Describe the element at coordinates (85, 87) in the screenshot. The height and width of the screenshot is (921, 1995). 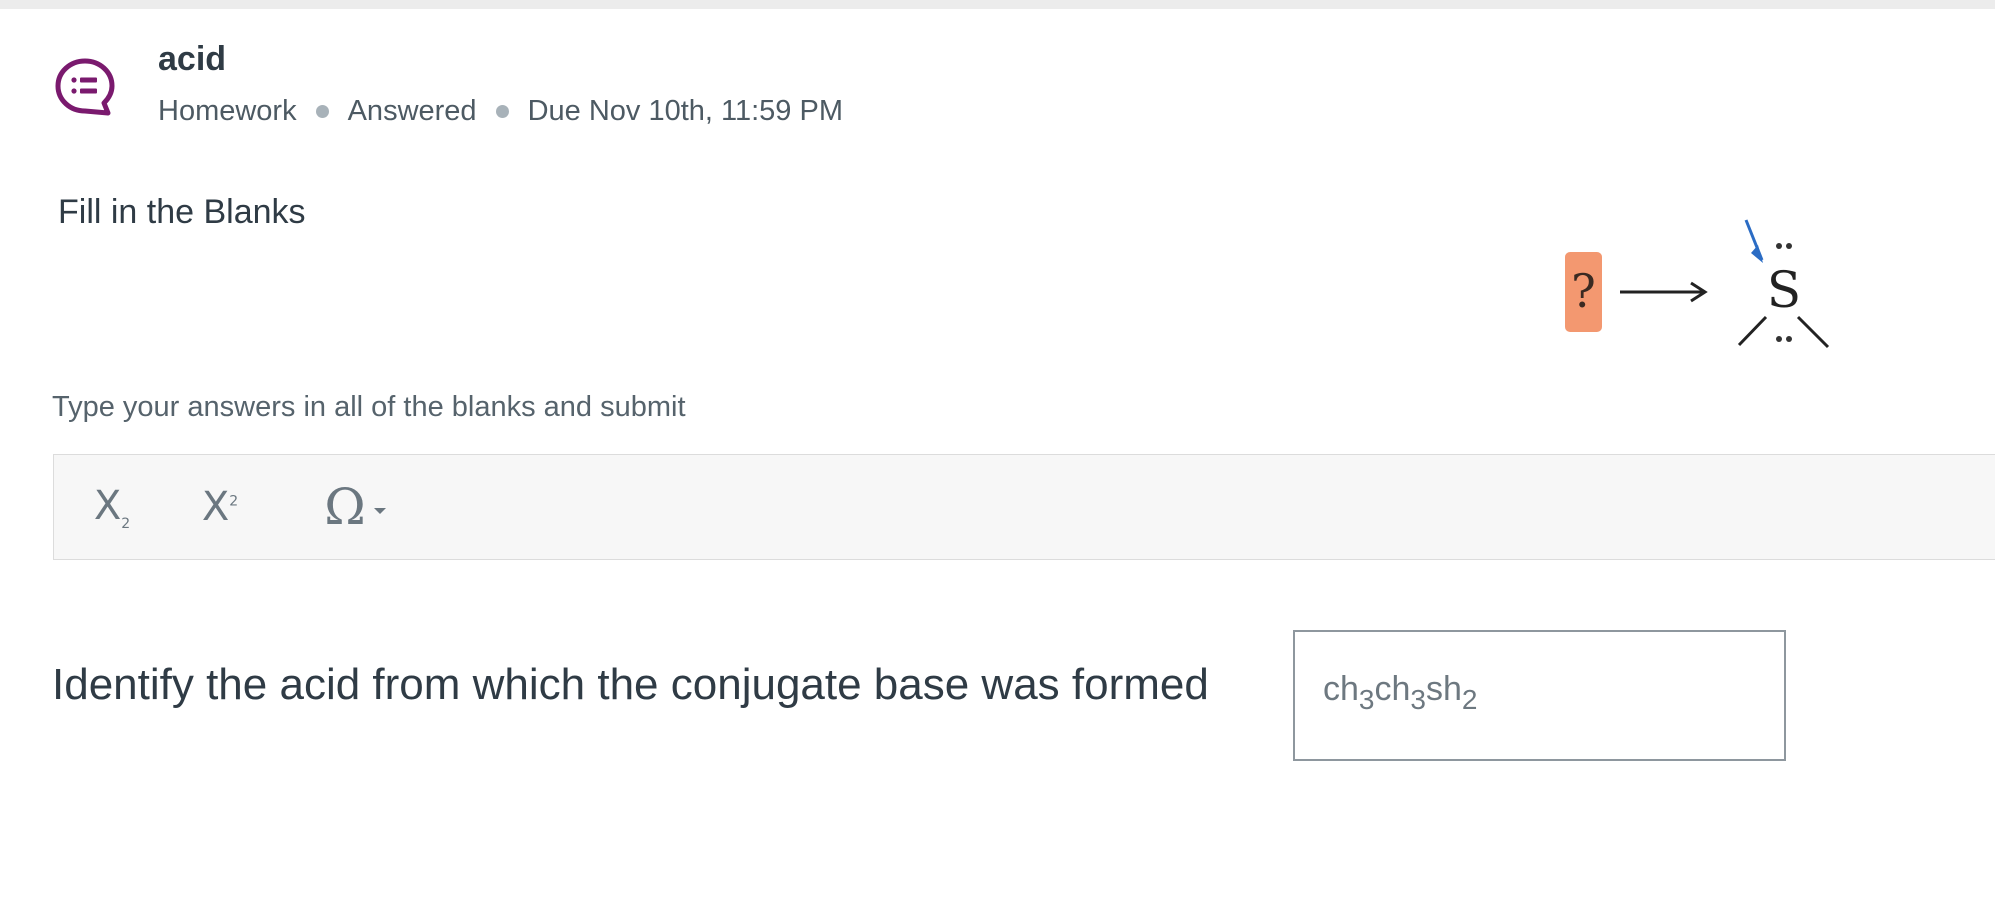
I see `chat-list-icon` at that location.